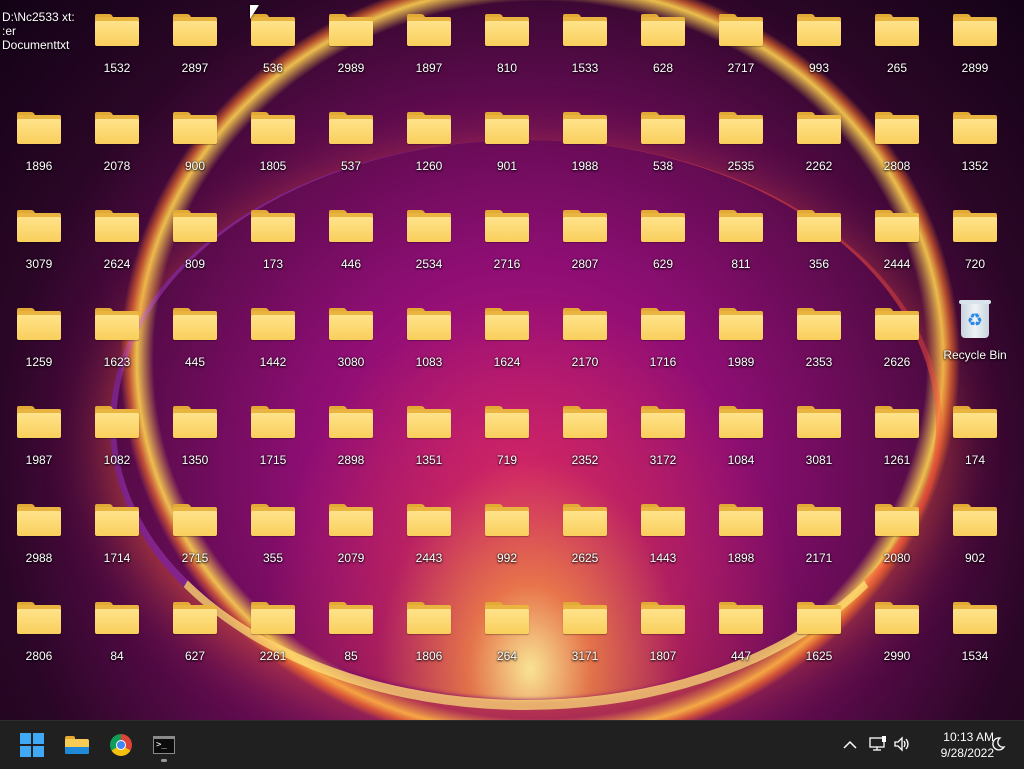  I want to click on folder-item: 173, so click(273, 241).